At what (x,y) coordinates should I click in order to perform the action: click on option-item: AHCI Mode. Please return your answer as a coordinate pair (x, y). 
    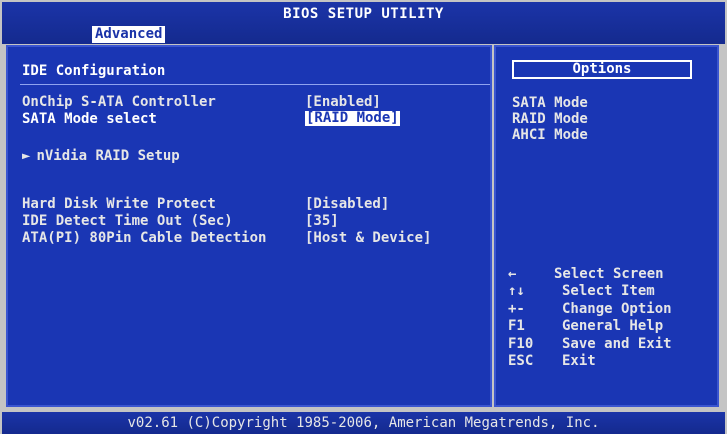
    Looking at the image, I should click on (550, 135).